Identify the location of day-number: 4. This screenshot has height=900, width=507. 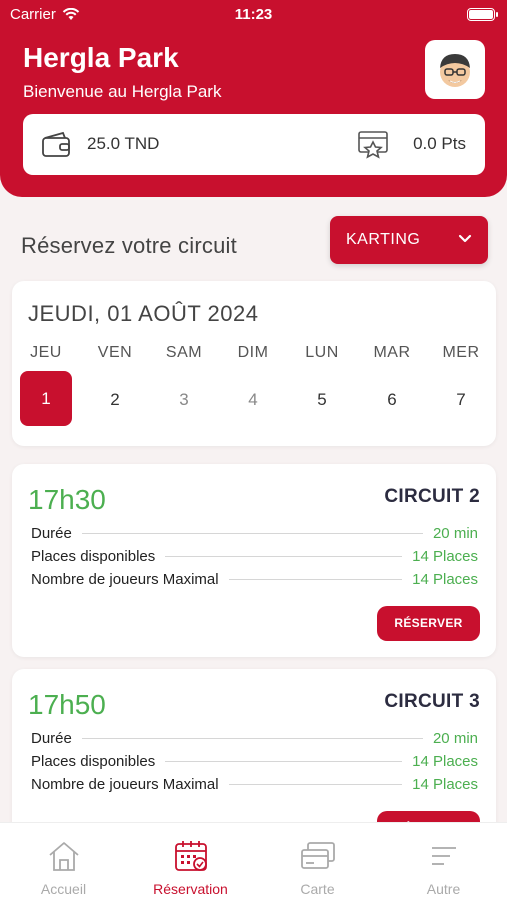
(253, 399).